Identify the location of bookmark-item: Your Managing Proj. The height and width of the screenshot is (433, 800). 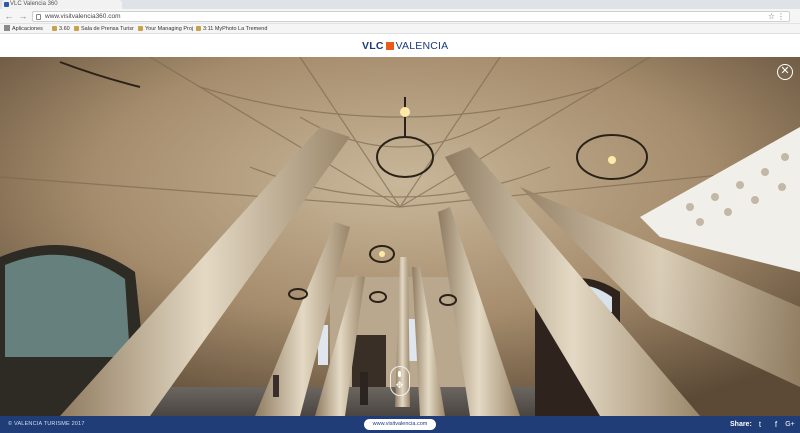
(165, 29).